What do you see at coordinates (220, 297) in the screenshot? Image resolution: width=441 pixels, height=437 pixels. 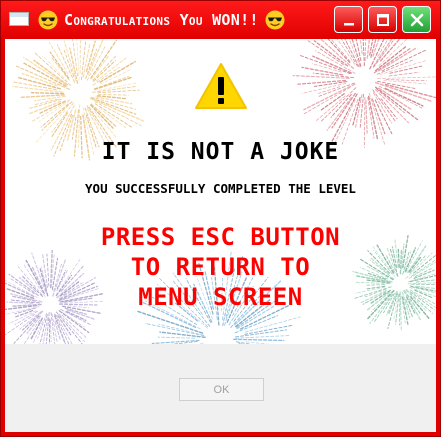 I see `instruction-line: MENU SCREEN` at bounding box center [220, 297].